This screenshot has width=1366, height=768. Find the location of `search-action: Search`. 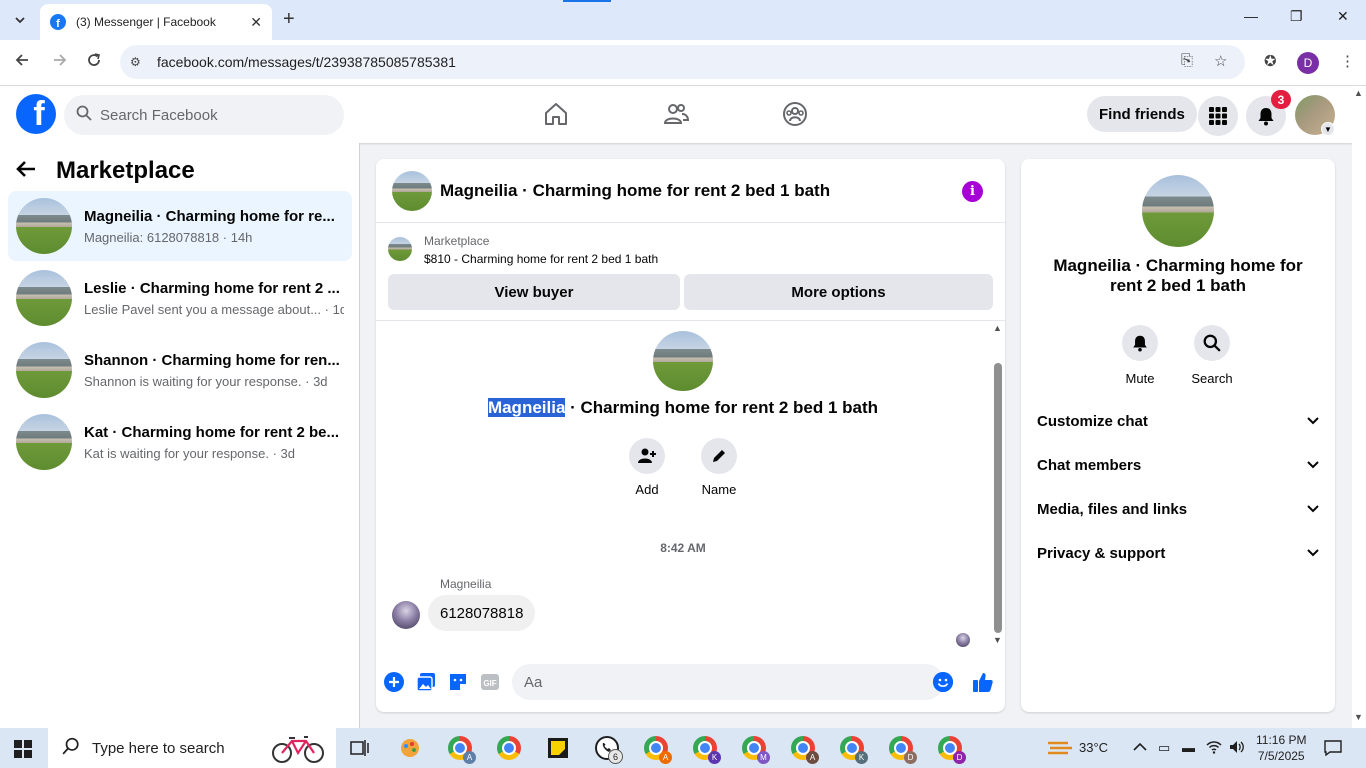

search-action: Search is located at coordinates (1212, 355).